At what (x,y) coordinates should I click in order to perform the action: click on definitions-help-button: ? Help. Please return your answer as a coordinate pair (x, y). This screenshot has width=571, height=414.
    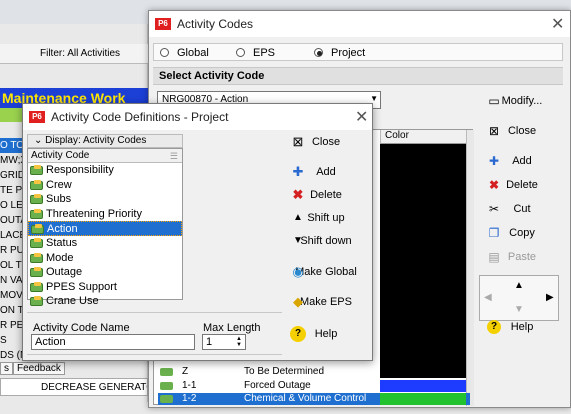
    Looking at the image, I should click on (326, 334).